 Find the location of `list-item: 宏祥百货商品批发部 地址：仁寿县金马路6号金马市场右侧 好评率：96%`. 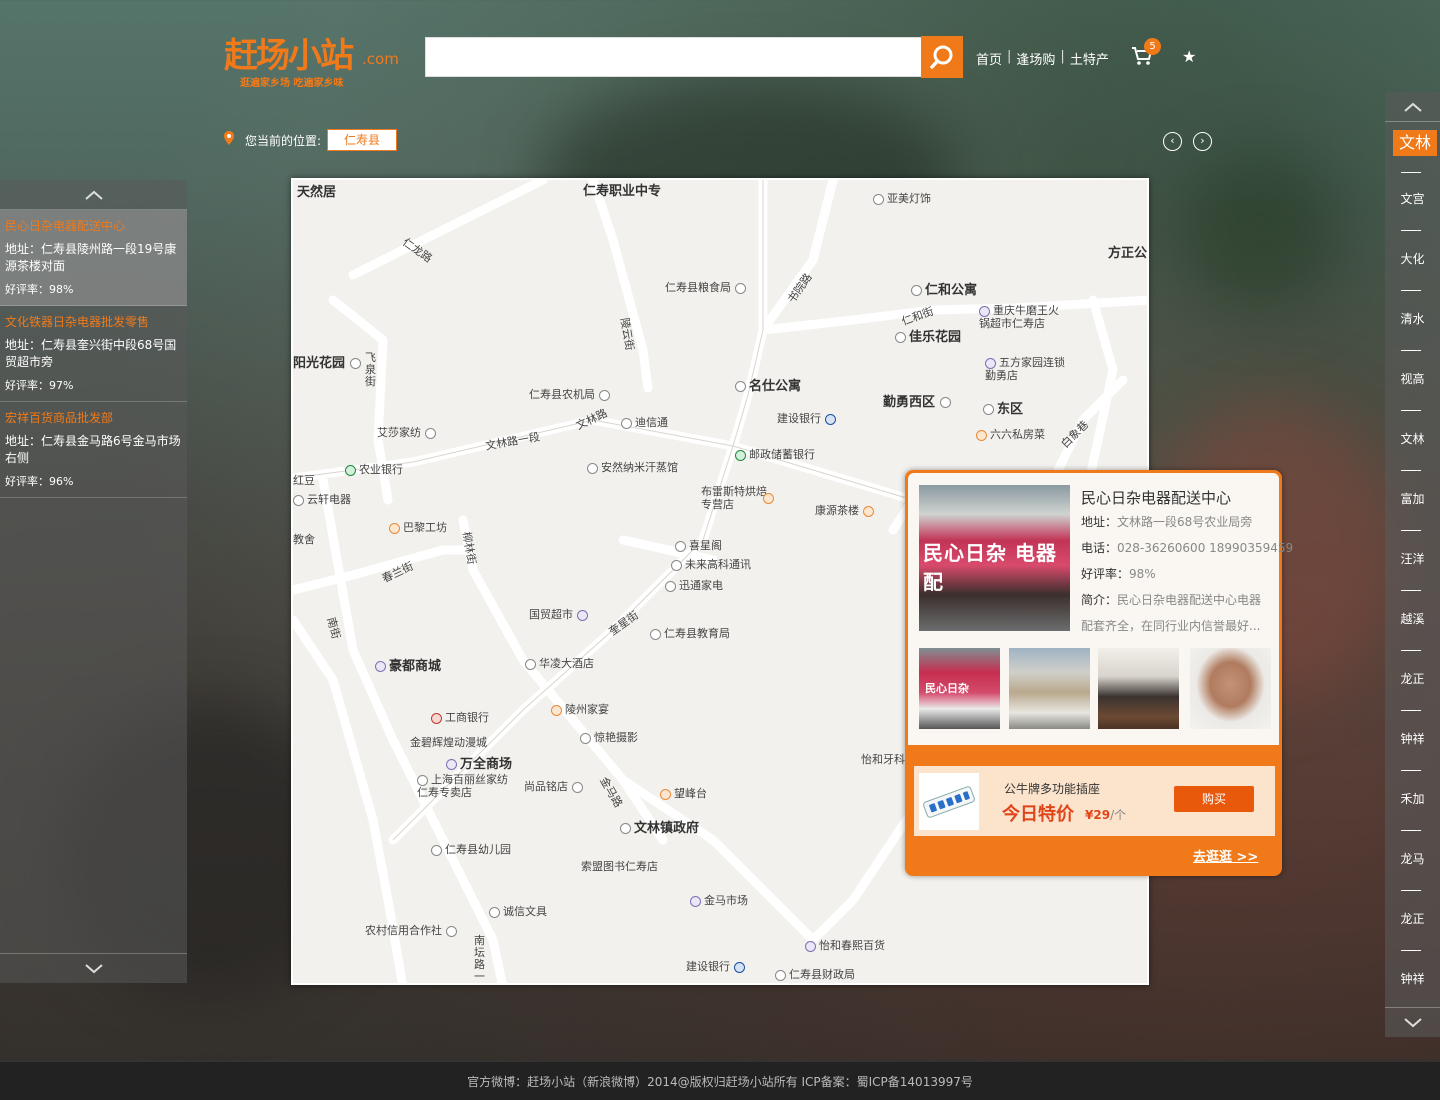

list-item: 宏祥百货商品批发部 地址：仁寿县金马路6号金马市场右侧 好评率：96% is located at coordinates (93, 450).